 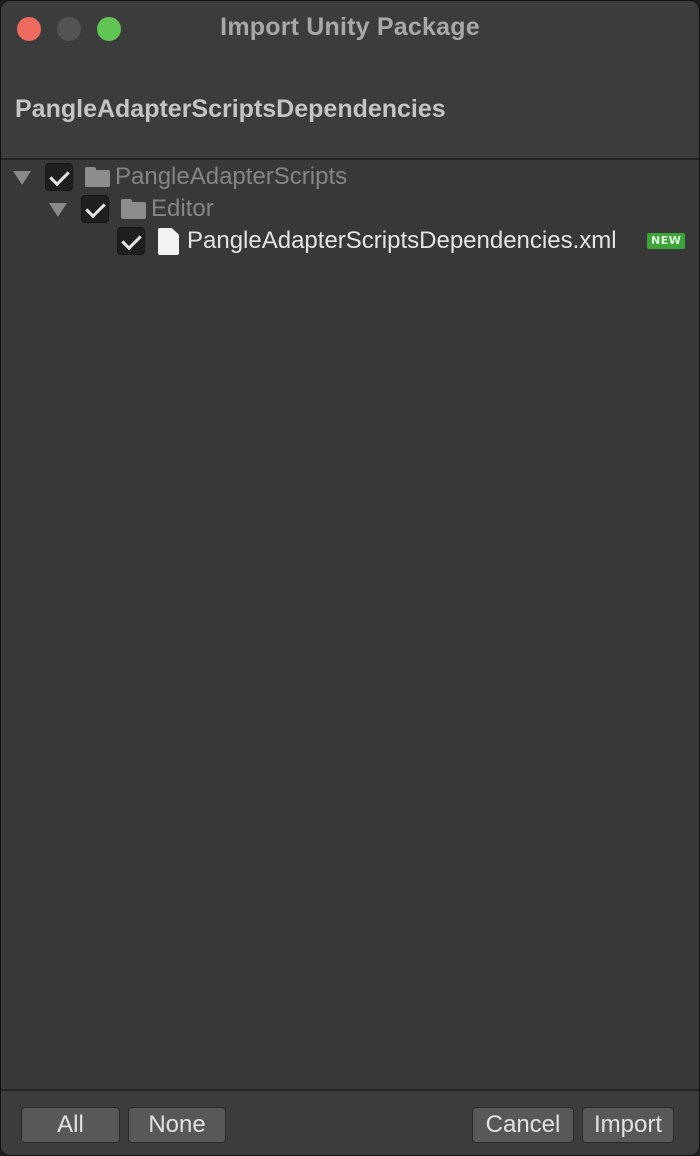 I want to click on tree-row-folder: Editor, so click(x=350, y=209).